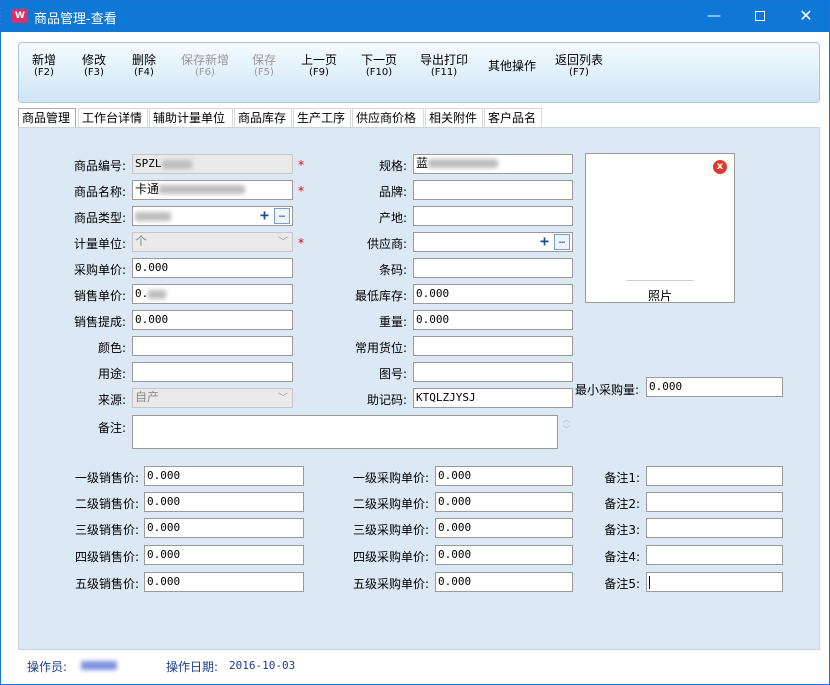  I want to click on note4-label: 备注4:, so click(622, 557).